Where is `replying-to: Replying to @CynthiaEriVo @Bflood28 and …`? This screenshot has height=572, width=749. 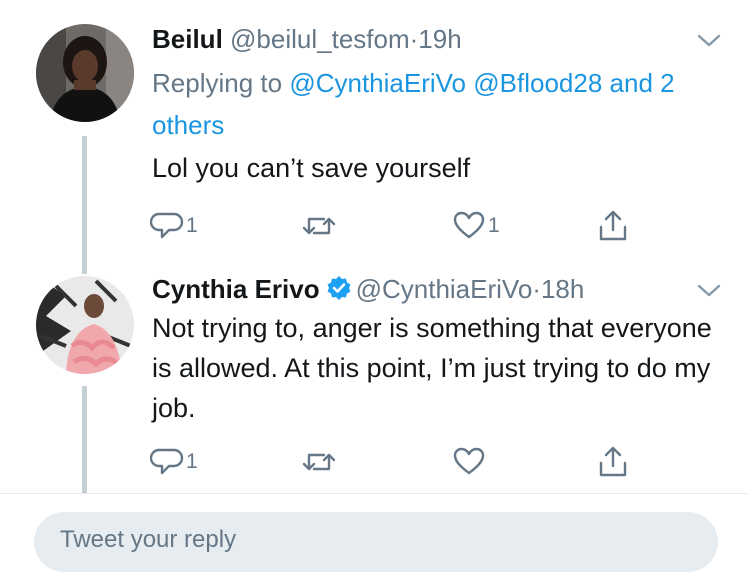 replying-to: Replying to @CynthiaEriVo @Bflood28 and … is located at coordinates (432, 104).